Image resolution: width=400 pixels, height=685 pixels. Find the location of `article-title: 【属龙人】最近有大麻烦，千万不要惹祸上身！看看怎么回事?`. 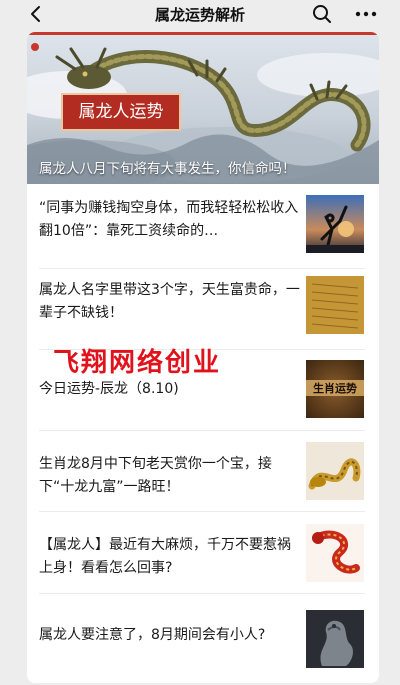

article-title: 【属龙人】最近有大麻烦，千万不要惹祸上身！看看怎么回事? is located at coordinates (165, 556).